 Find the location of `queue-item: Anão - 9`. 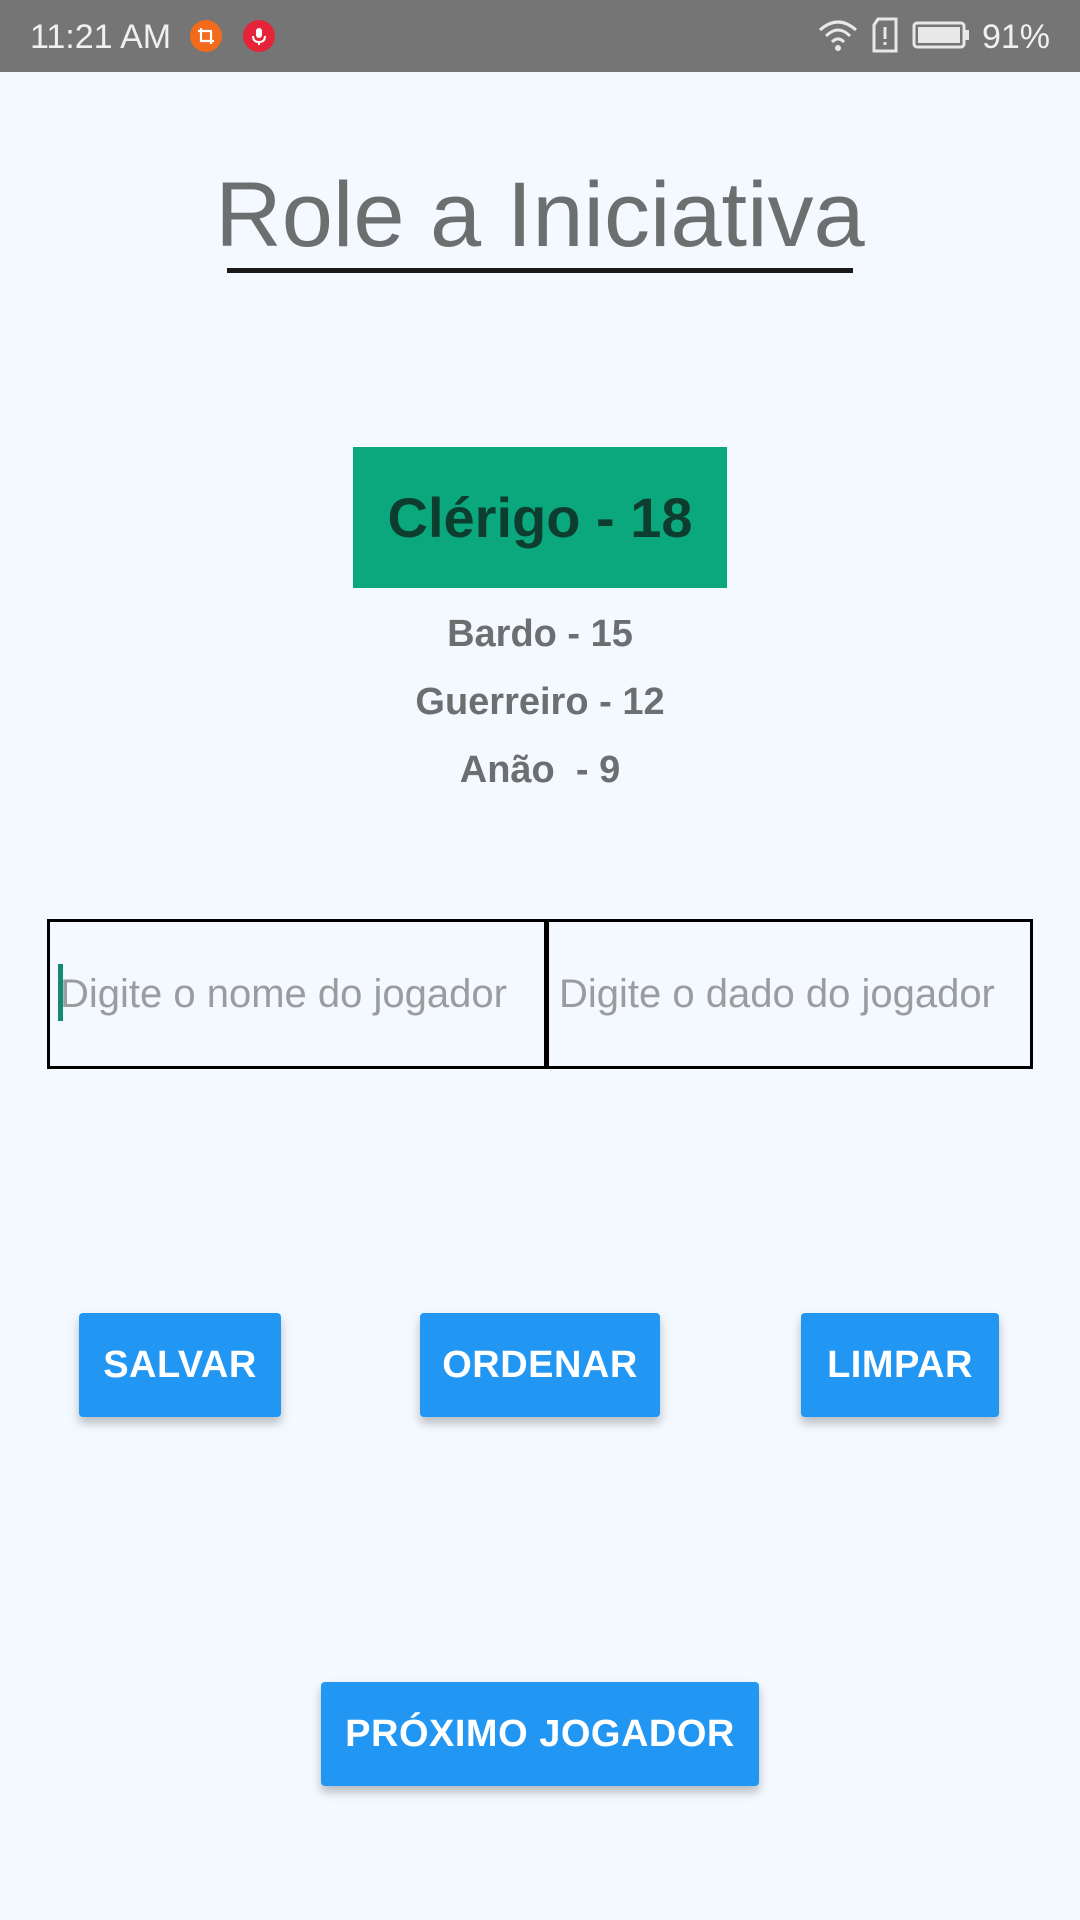

queue-item: Anão - 9 is located at coordinates (540, 770).